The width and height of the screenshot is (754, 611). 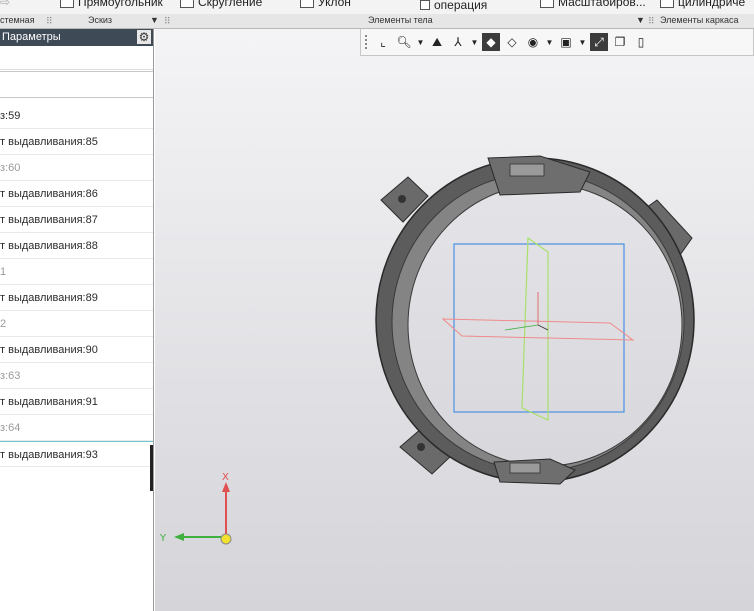 What do you see at coordinates (76, 168) in the screenshot?
I see `tree-item: з:60` at bounding box center [76, 168].